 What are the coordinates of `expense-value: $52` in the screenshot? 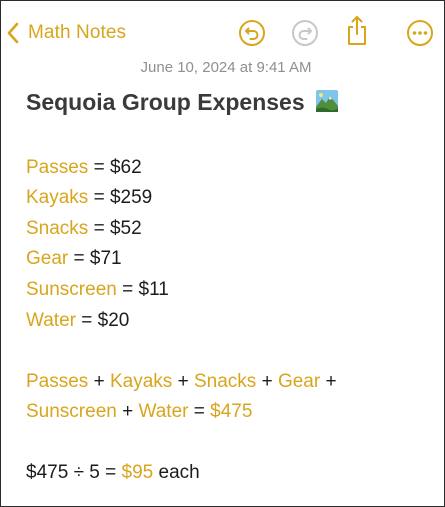 It's located at (125, 228).